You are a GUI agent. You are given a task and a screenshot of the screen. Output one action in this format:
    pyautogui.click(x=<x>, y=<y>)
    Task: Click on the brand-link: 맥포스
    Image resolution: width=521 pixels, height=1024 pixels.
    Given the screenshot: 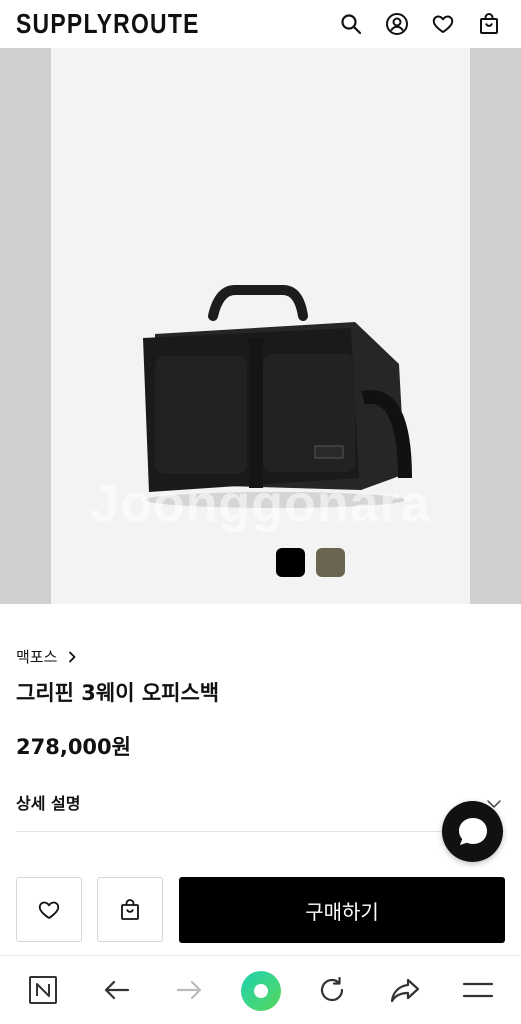 What is the action you would take?
    pyautogui.click(x=47, y=656)
    